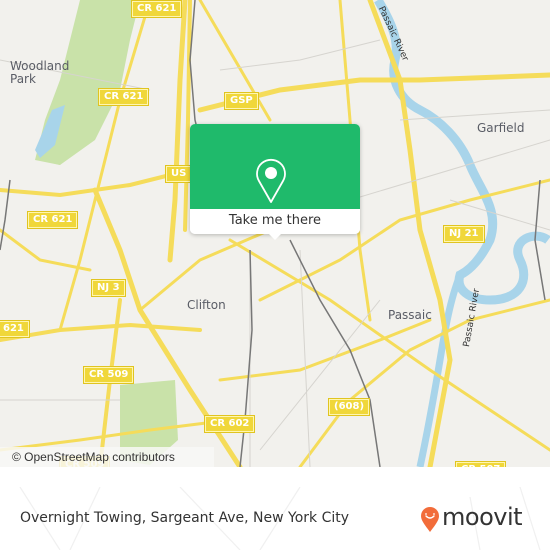 This screenshot has width=550, height=550. What do you see at coordinates (107, 457) in the screenshot?
I see `map-attribution: © OpenStreetMap contributors` at bounding box center [107, 457].